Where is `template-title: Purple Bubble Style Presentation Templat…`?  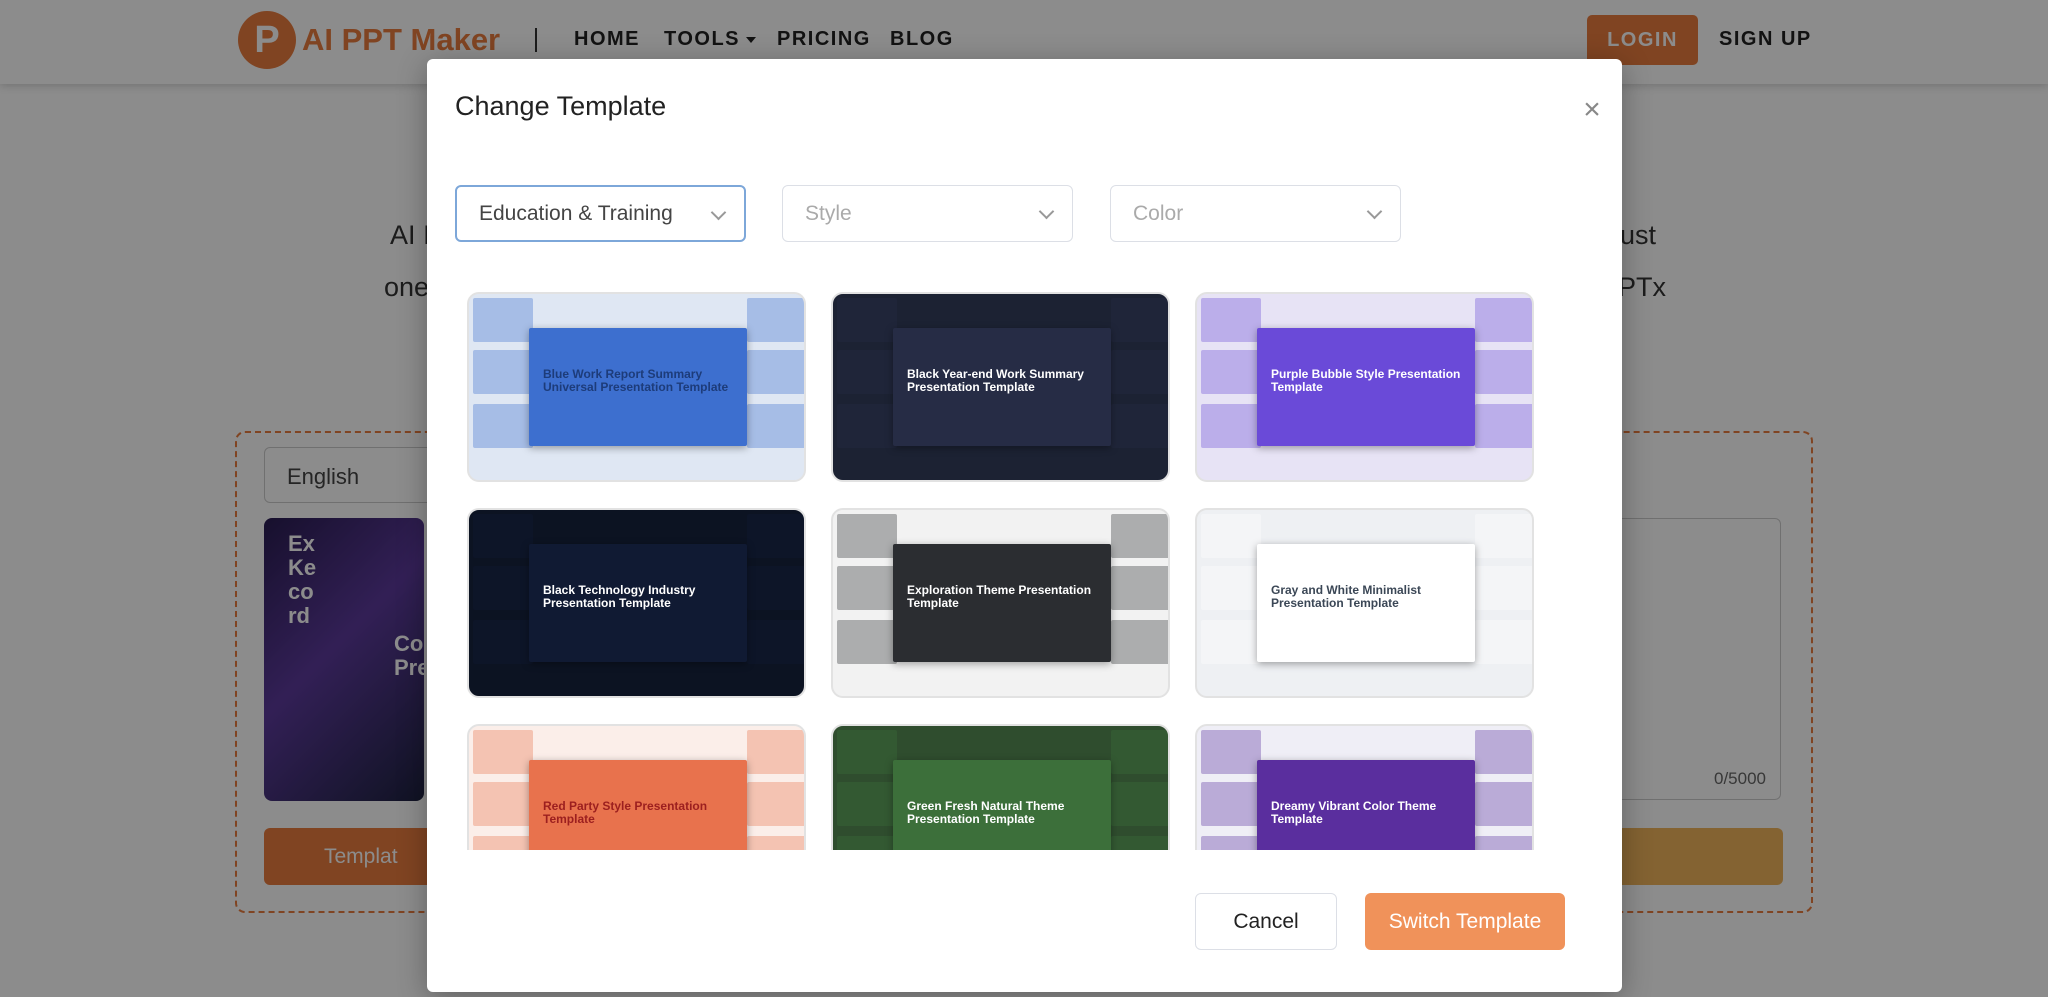
template-title: Purple Bubble Style Presentation Templat… is located at coordinates (1366, 381).